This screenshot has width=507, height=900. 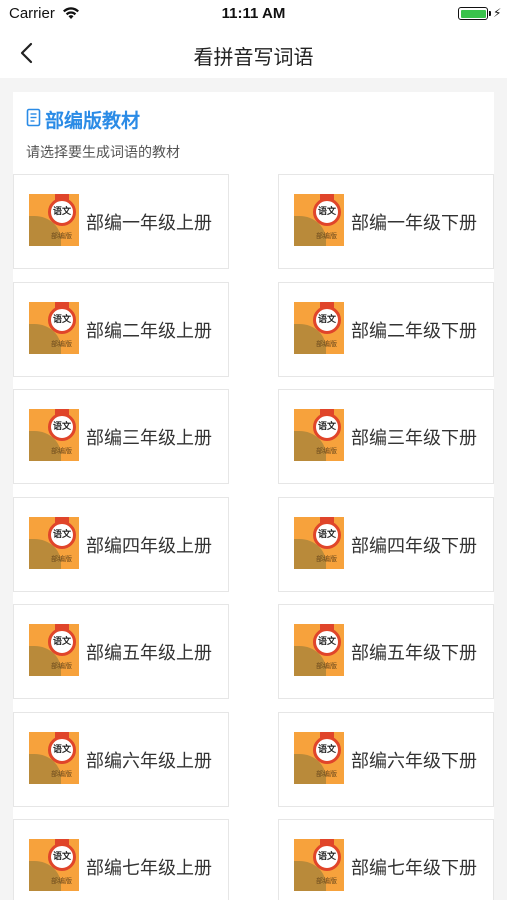 I want to click on textbook-card: 语文 部编版 部编六年级上册, so click(x=121, y=759).